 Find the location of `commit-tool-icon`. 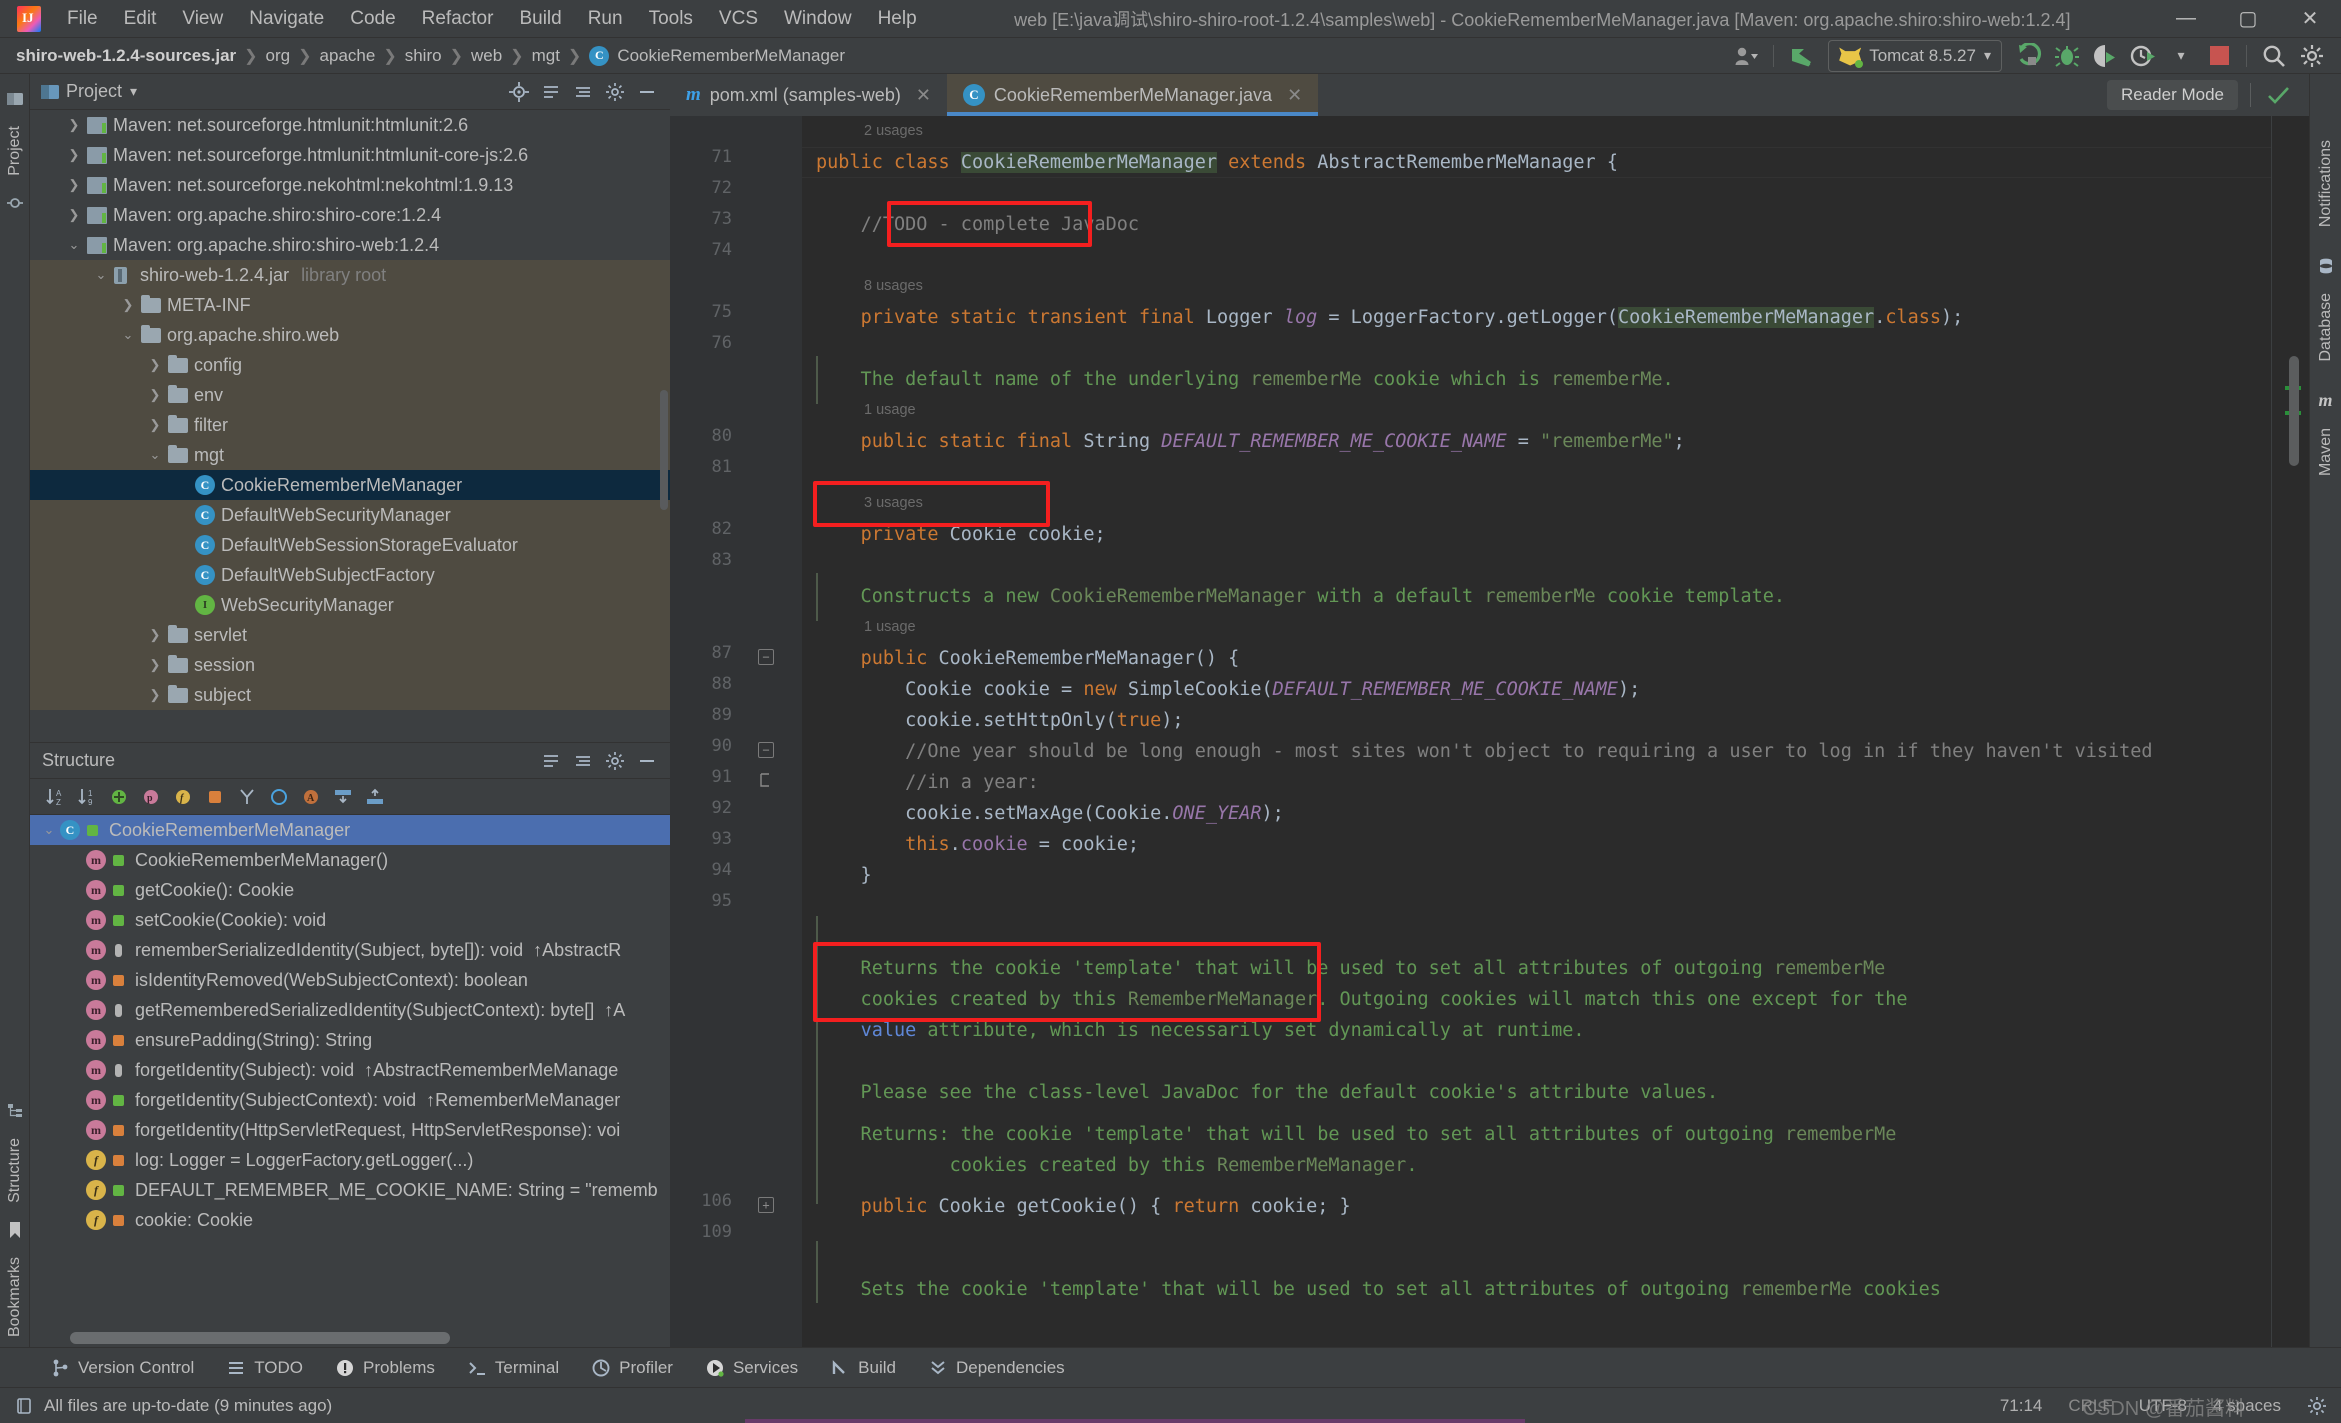

commit-tool-icon is located at coordinates (15, 203).